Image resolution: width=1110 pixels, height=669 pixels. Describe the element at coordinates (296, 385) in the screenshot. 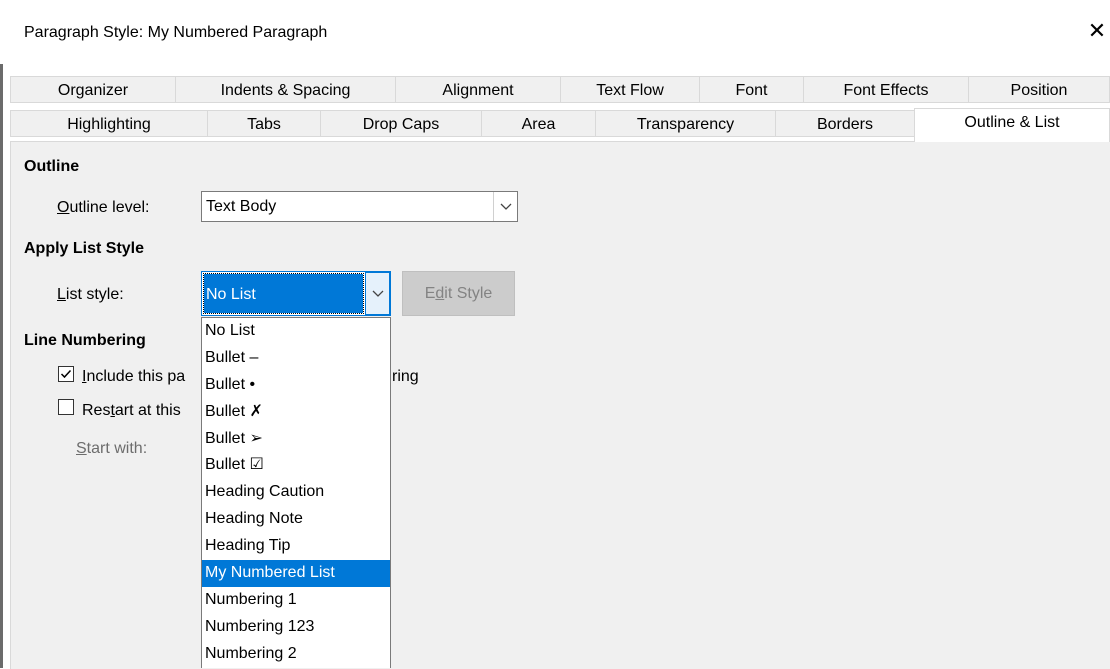

I see `dropdown-item: Bullet •` at that location.